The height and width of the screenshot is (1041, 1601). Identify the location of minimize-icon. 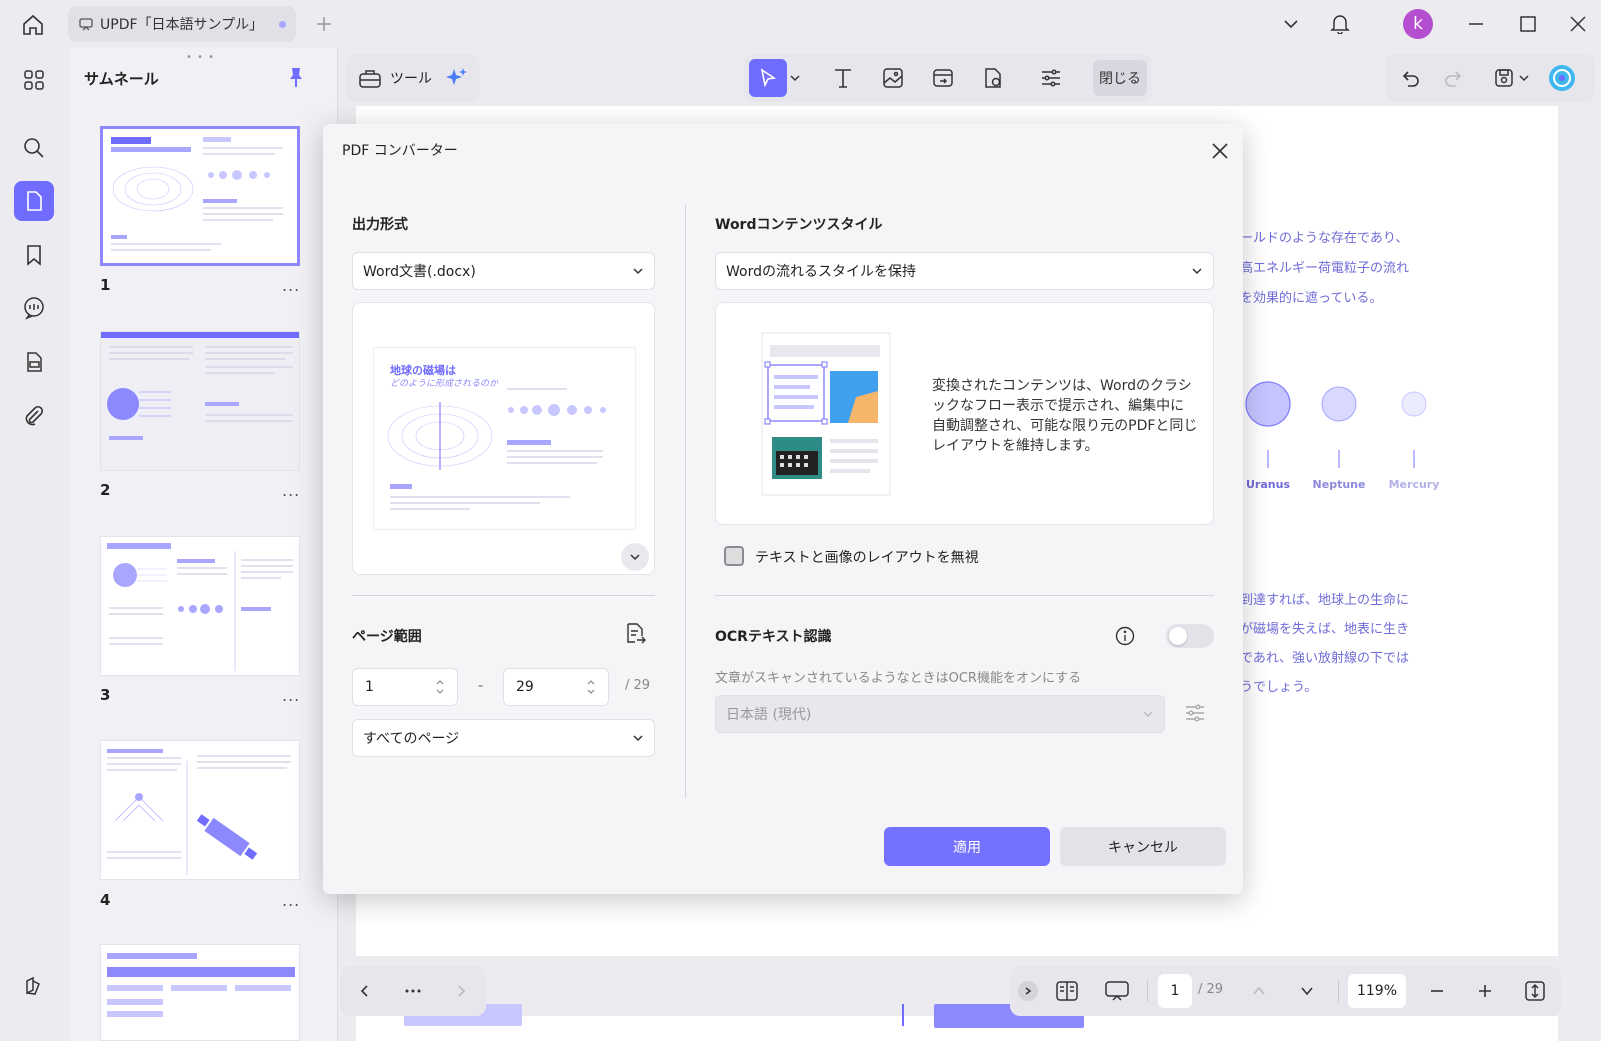
(1476, 24).